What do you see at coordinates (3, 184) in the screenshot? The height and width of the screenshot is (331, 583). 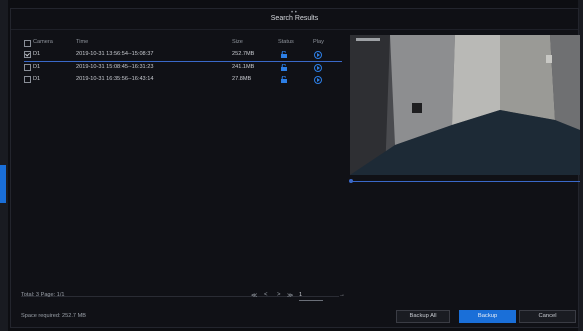 I see `background-accent` at bounding box center [3, 184].